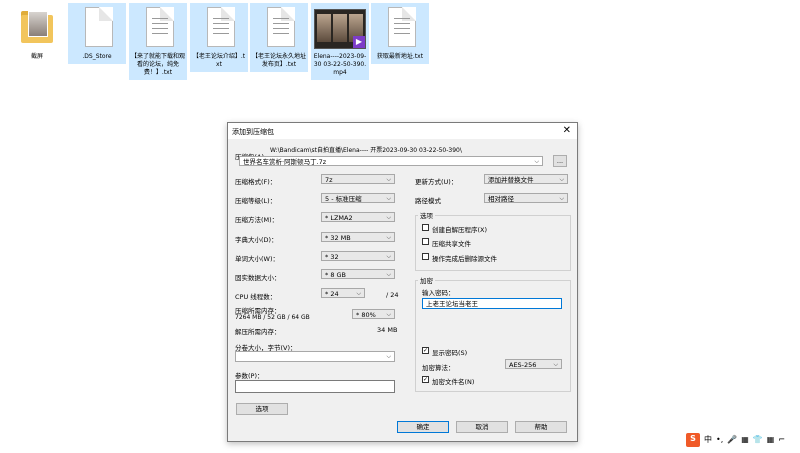  Describe the element at coordinates (771, 440) in the screenshot. I see `toolbox-icon: ▦` at that location.